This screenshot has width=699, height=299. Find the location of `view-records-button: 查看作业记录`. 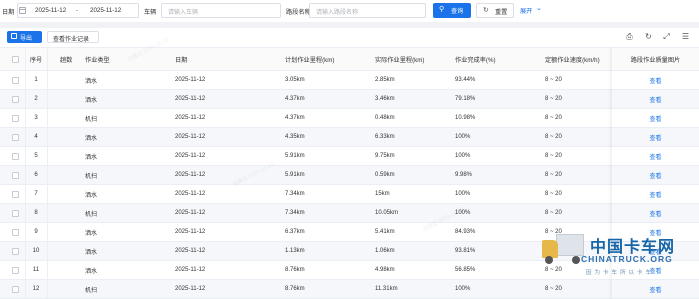

view-records-button: 查看作业记录 is located at coordinates (73, 37).